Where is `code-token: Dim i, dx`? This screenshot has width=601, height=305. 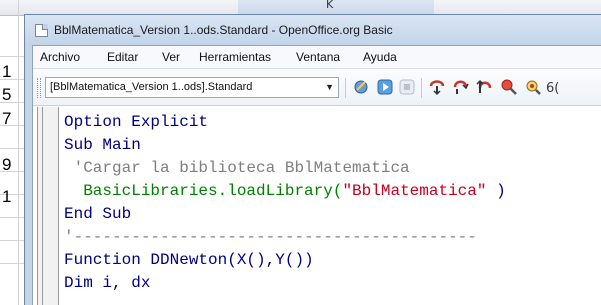
code-token: Dim i, dx is located at coordinates (107, 283).